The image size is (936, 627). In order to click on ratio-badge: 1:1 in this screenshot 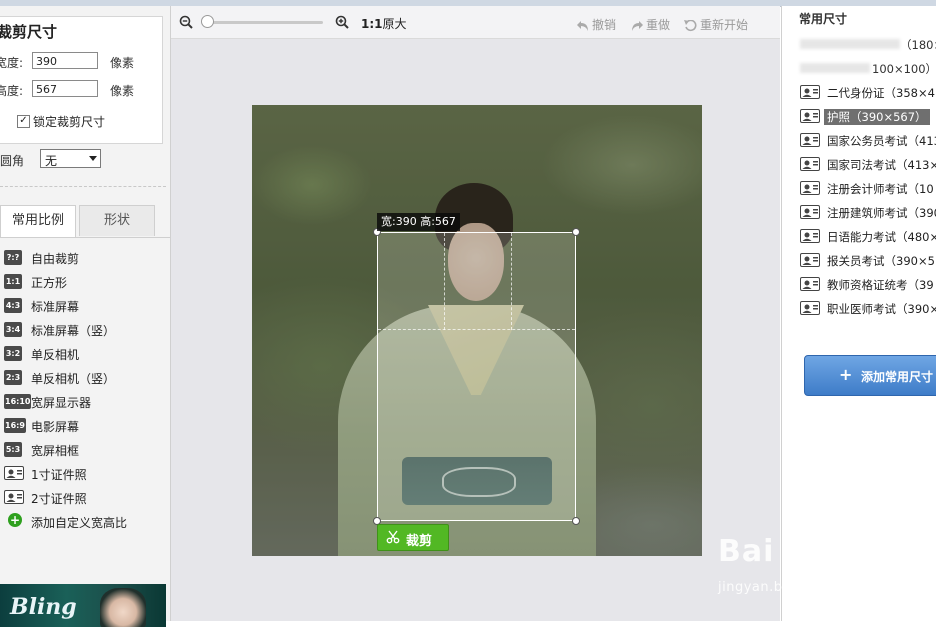, I will do `click(13, 281)`.